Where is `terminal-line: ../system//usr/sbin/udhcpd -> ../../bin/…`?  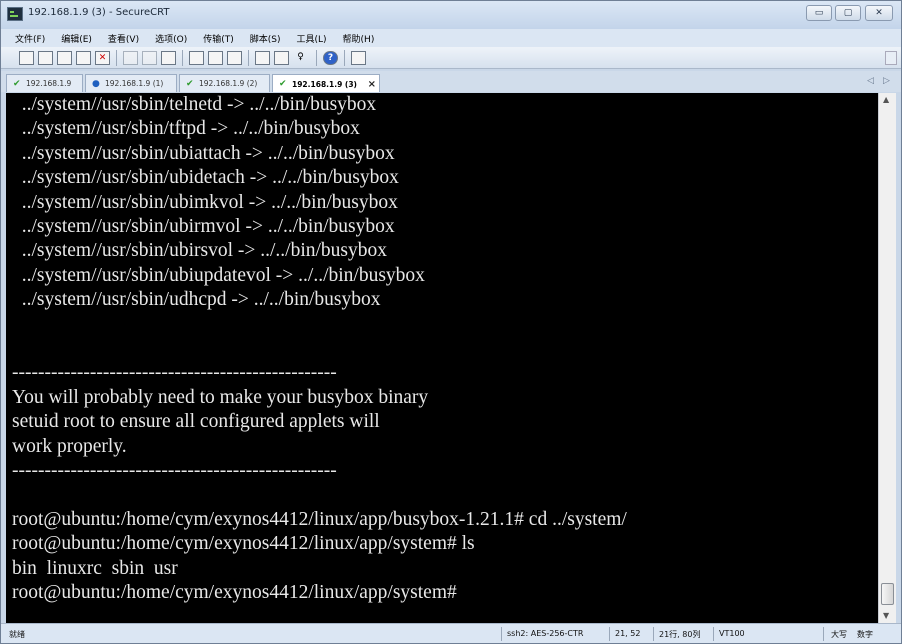
terminal-line: ../system//usr/sbin/udhcpd -> ../../bin/… is located at coordinates (196, 300).